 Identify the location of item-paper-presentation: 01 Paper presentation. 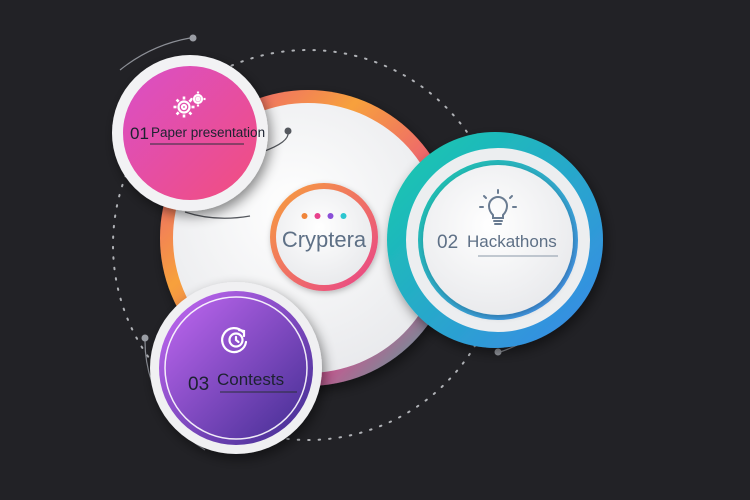
(190, 133).